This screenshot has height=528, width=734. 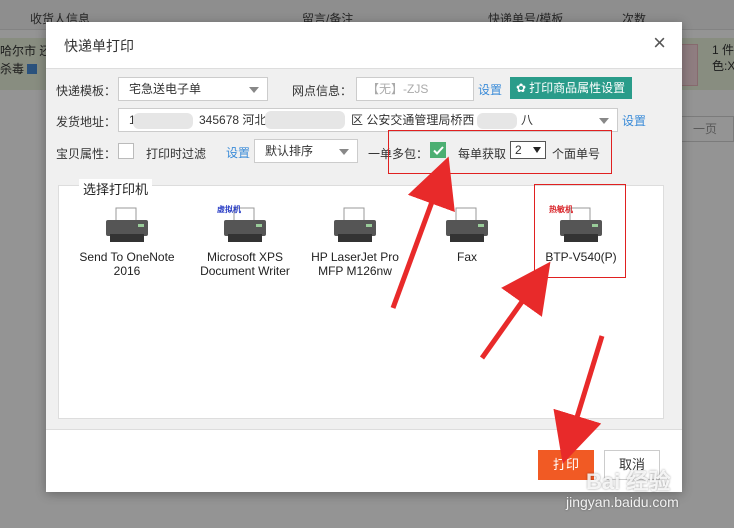 I want to click on template-label: 快递模板：, so click(x=86, y=91).